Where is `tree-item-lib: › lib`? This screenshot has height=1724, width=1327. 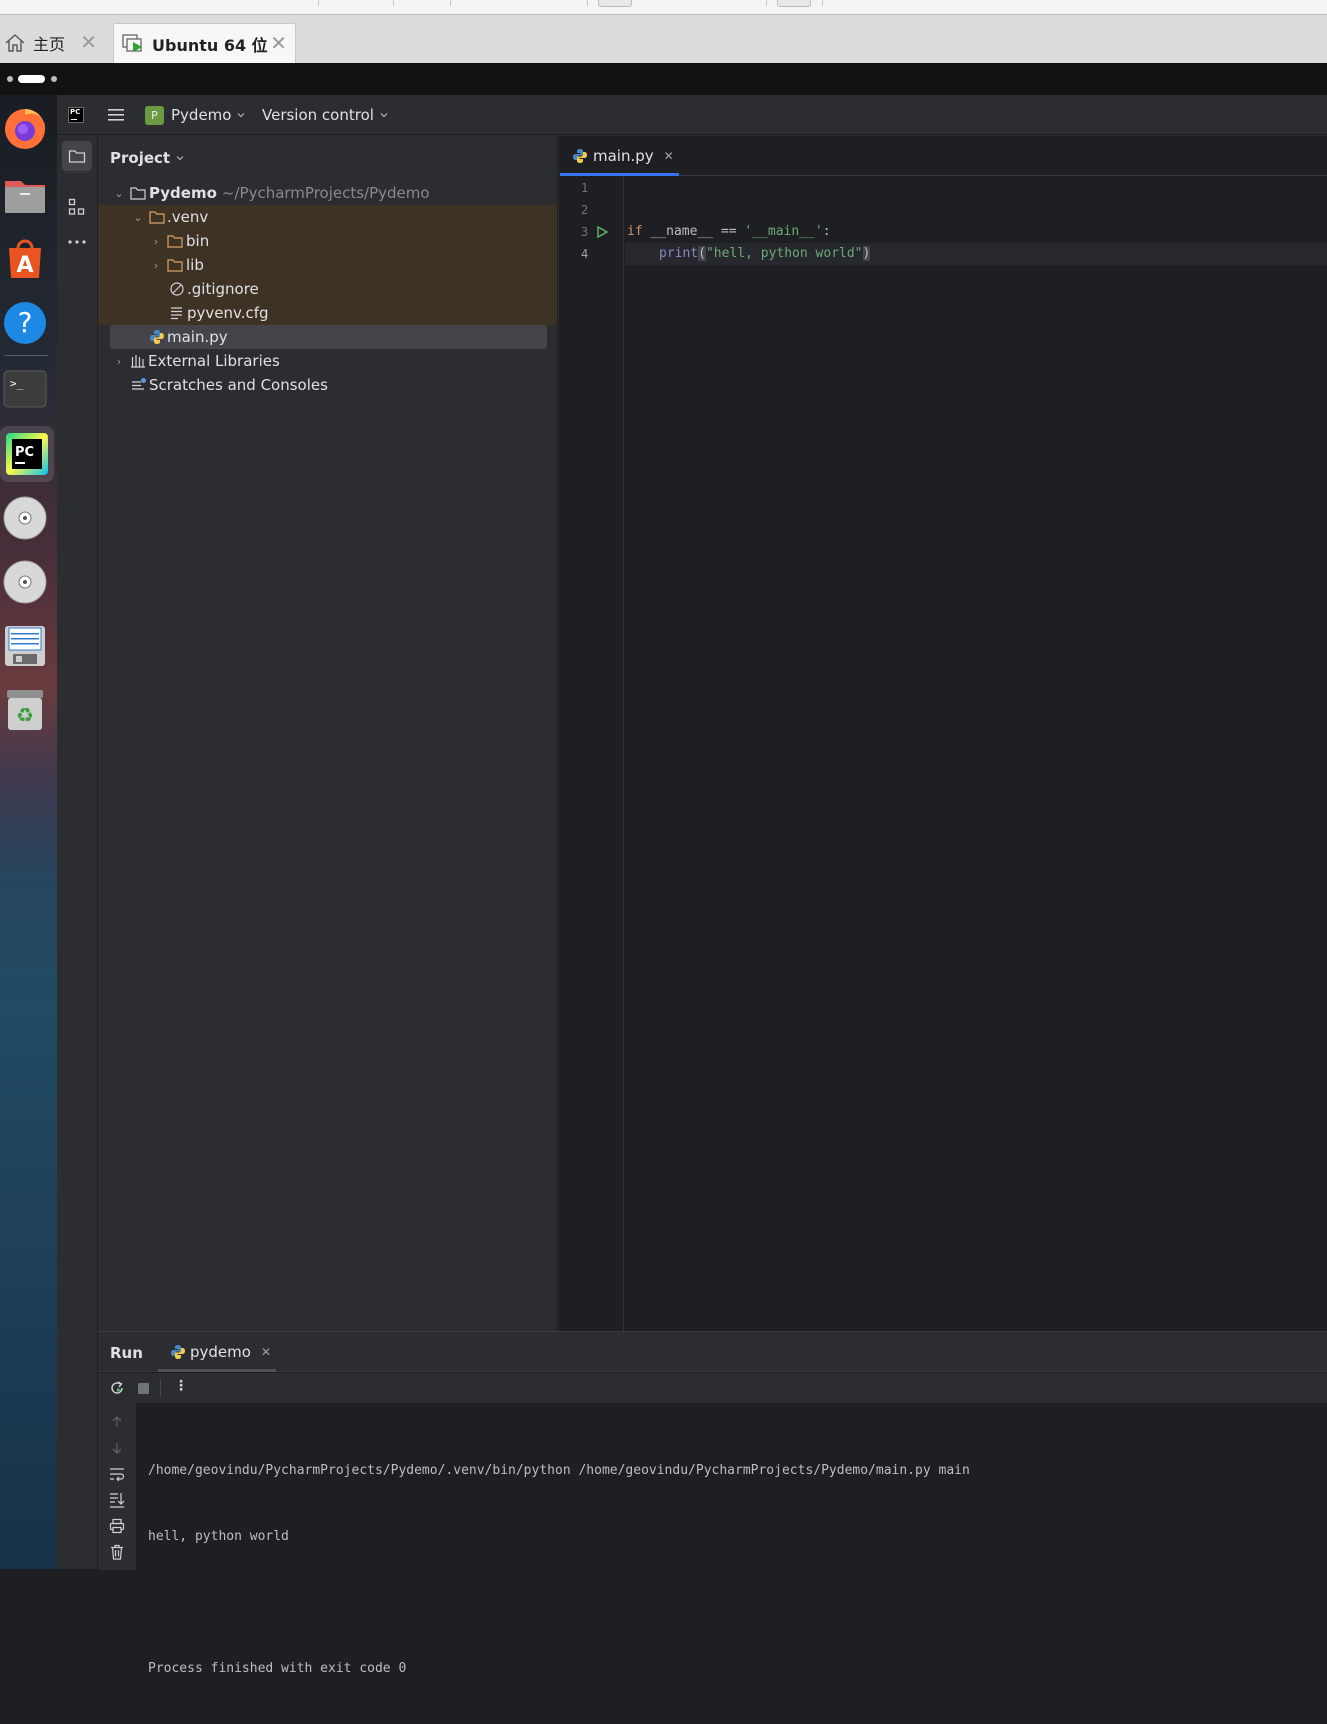 tree-item-lib: › lib is located at coordinates (328, 265).